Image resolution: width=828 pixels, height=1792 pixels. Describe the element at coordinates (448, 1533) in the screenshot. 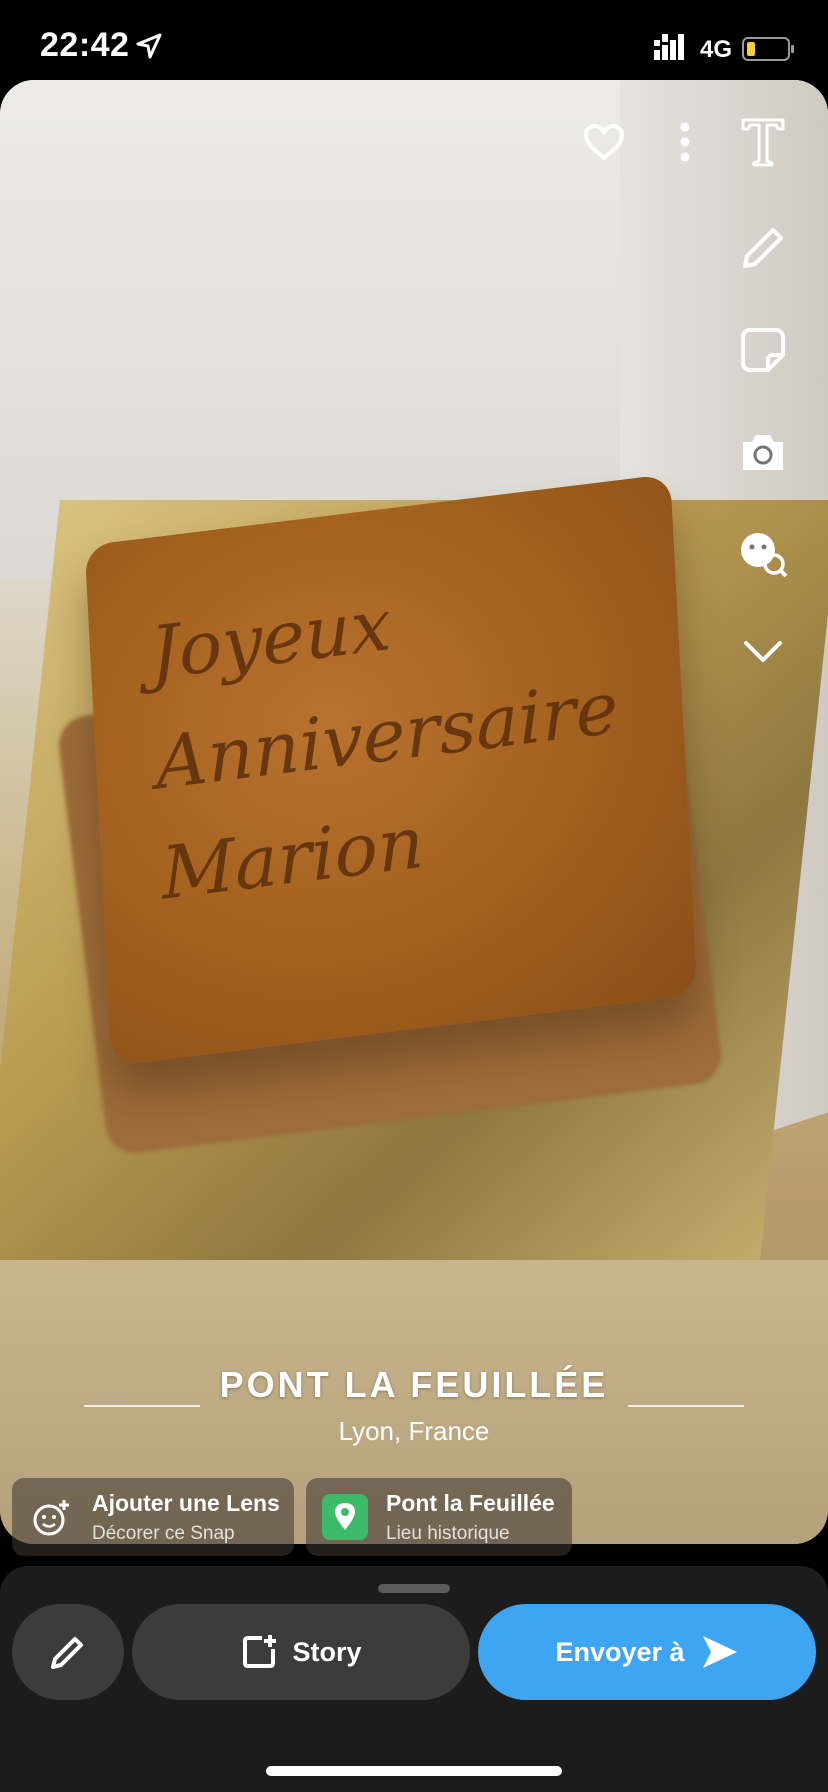

I see `place-subtitle: Lieu historique` at that location.